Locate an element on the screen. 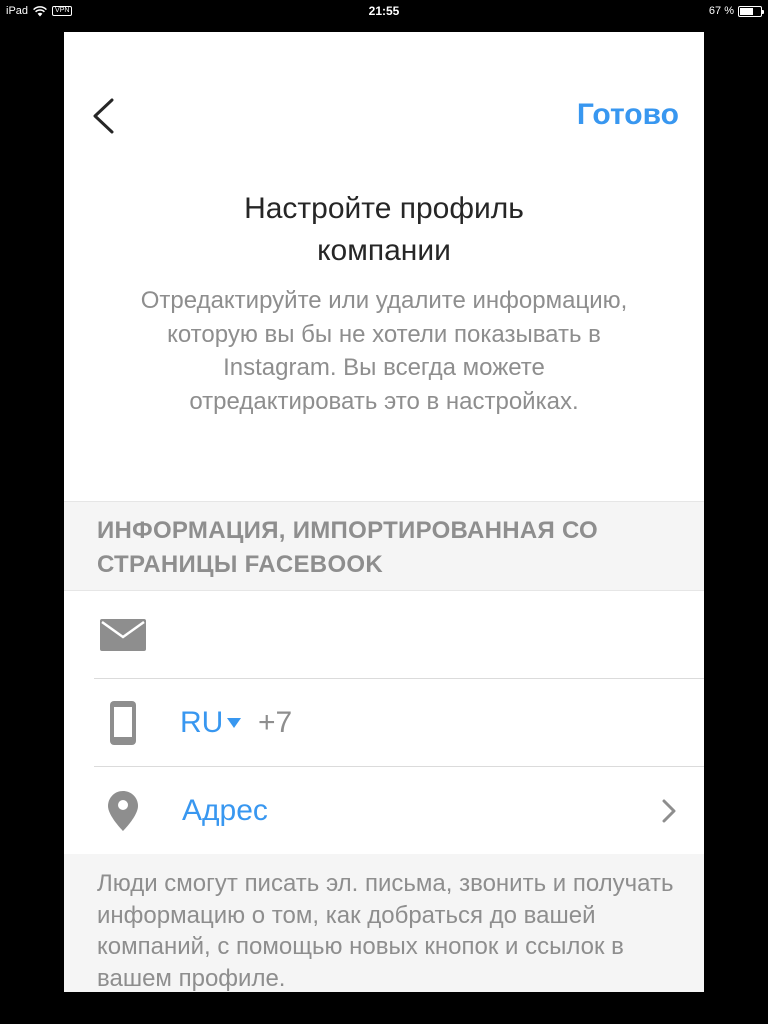 The width and height of the screenshot is (768, 1024). done-button: Готово is located at coordinates (628, 115).